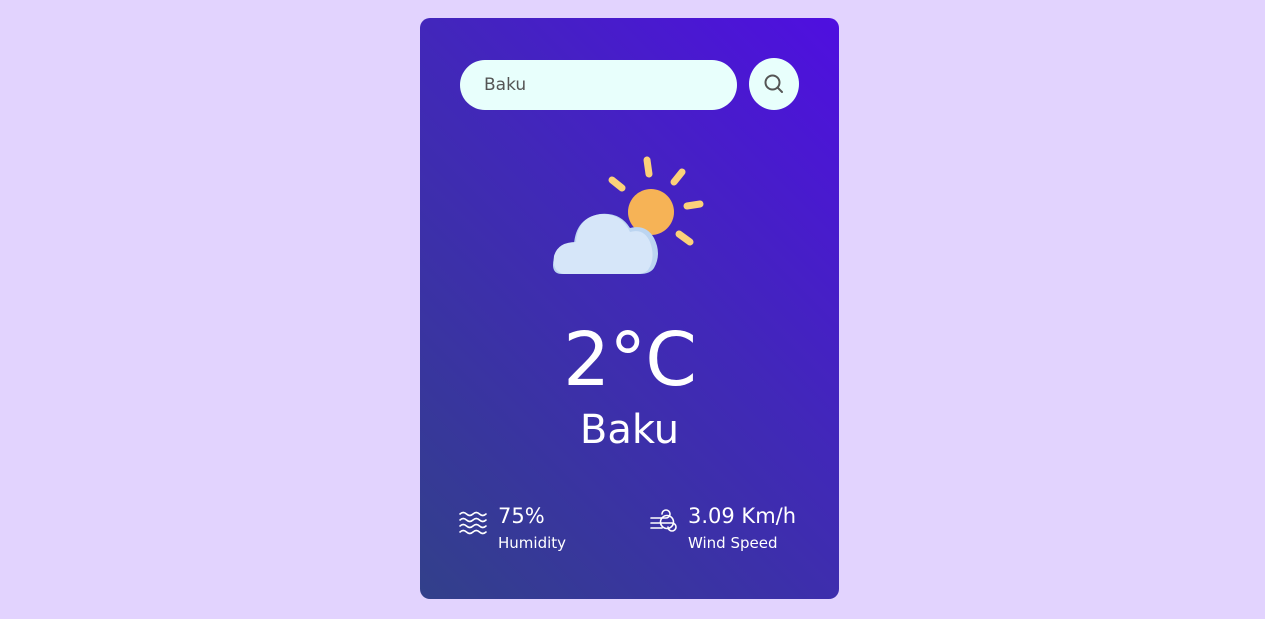 This screenshot has height=619, width=1265. Describe the element at coordinates (663, 520) in the screenshot. I see `wind-icon` at that location.